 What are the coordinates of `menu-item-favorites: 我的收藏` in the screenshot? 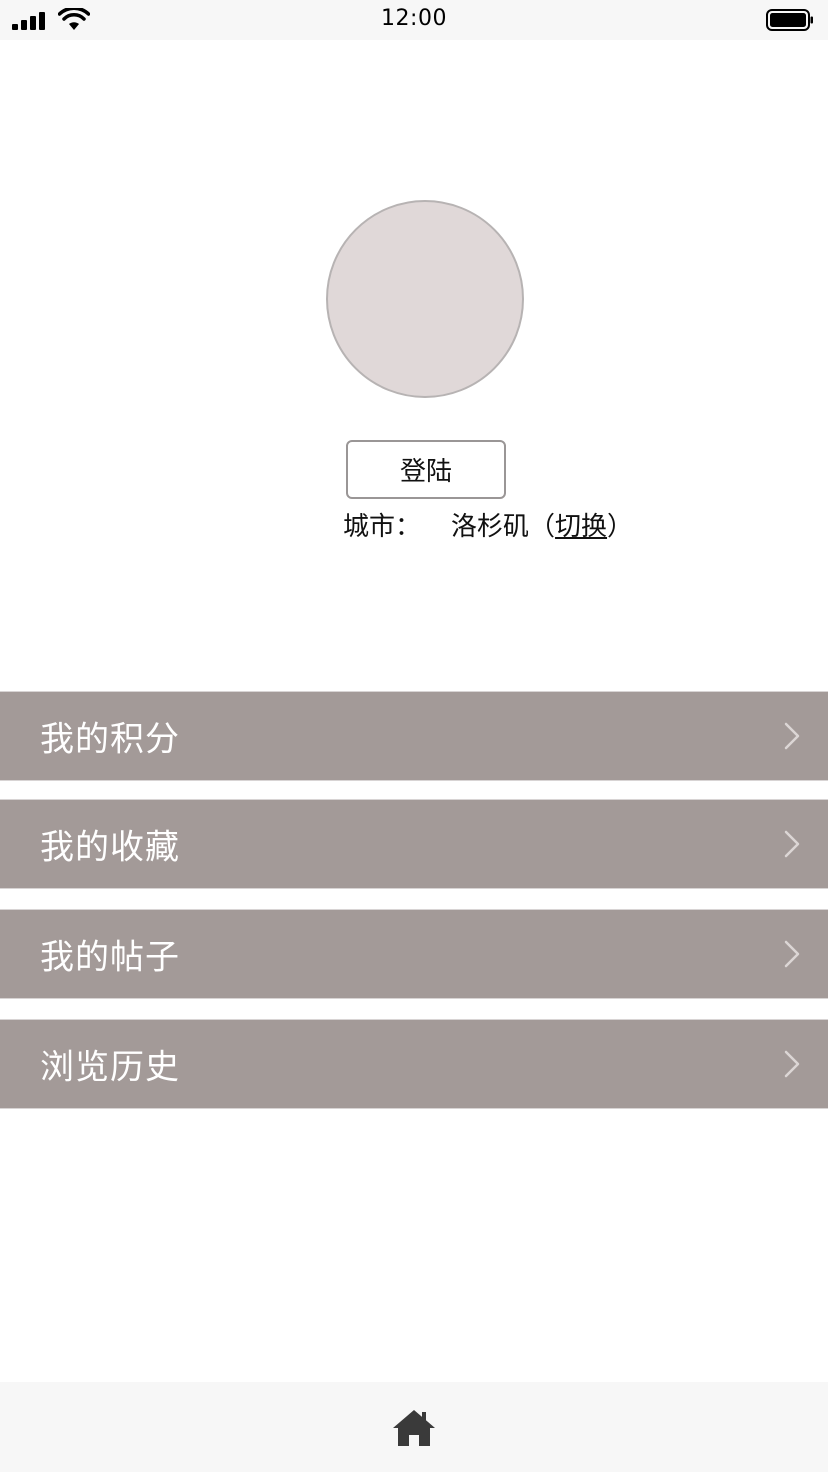 It's located at (414, 844).